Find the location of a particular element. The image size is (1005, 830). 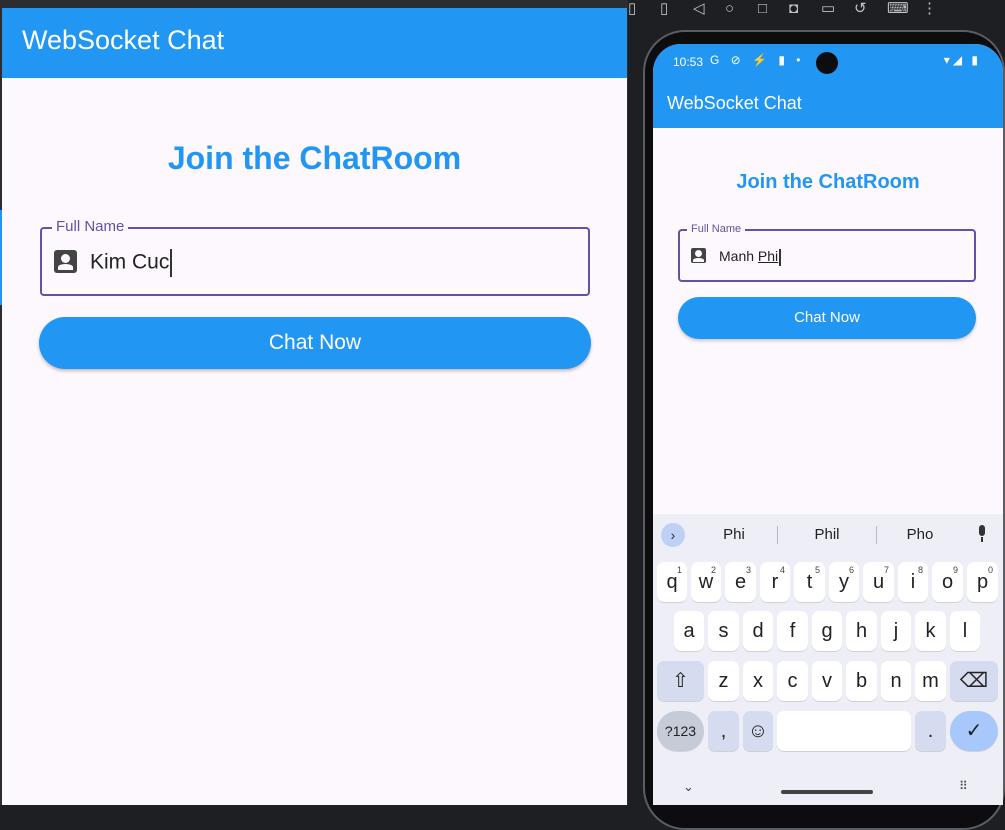

full-name-input: Manh Phi is located at coordinates (750, 257).